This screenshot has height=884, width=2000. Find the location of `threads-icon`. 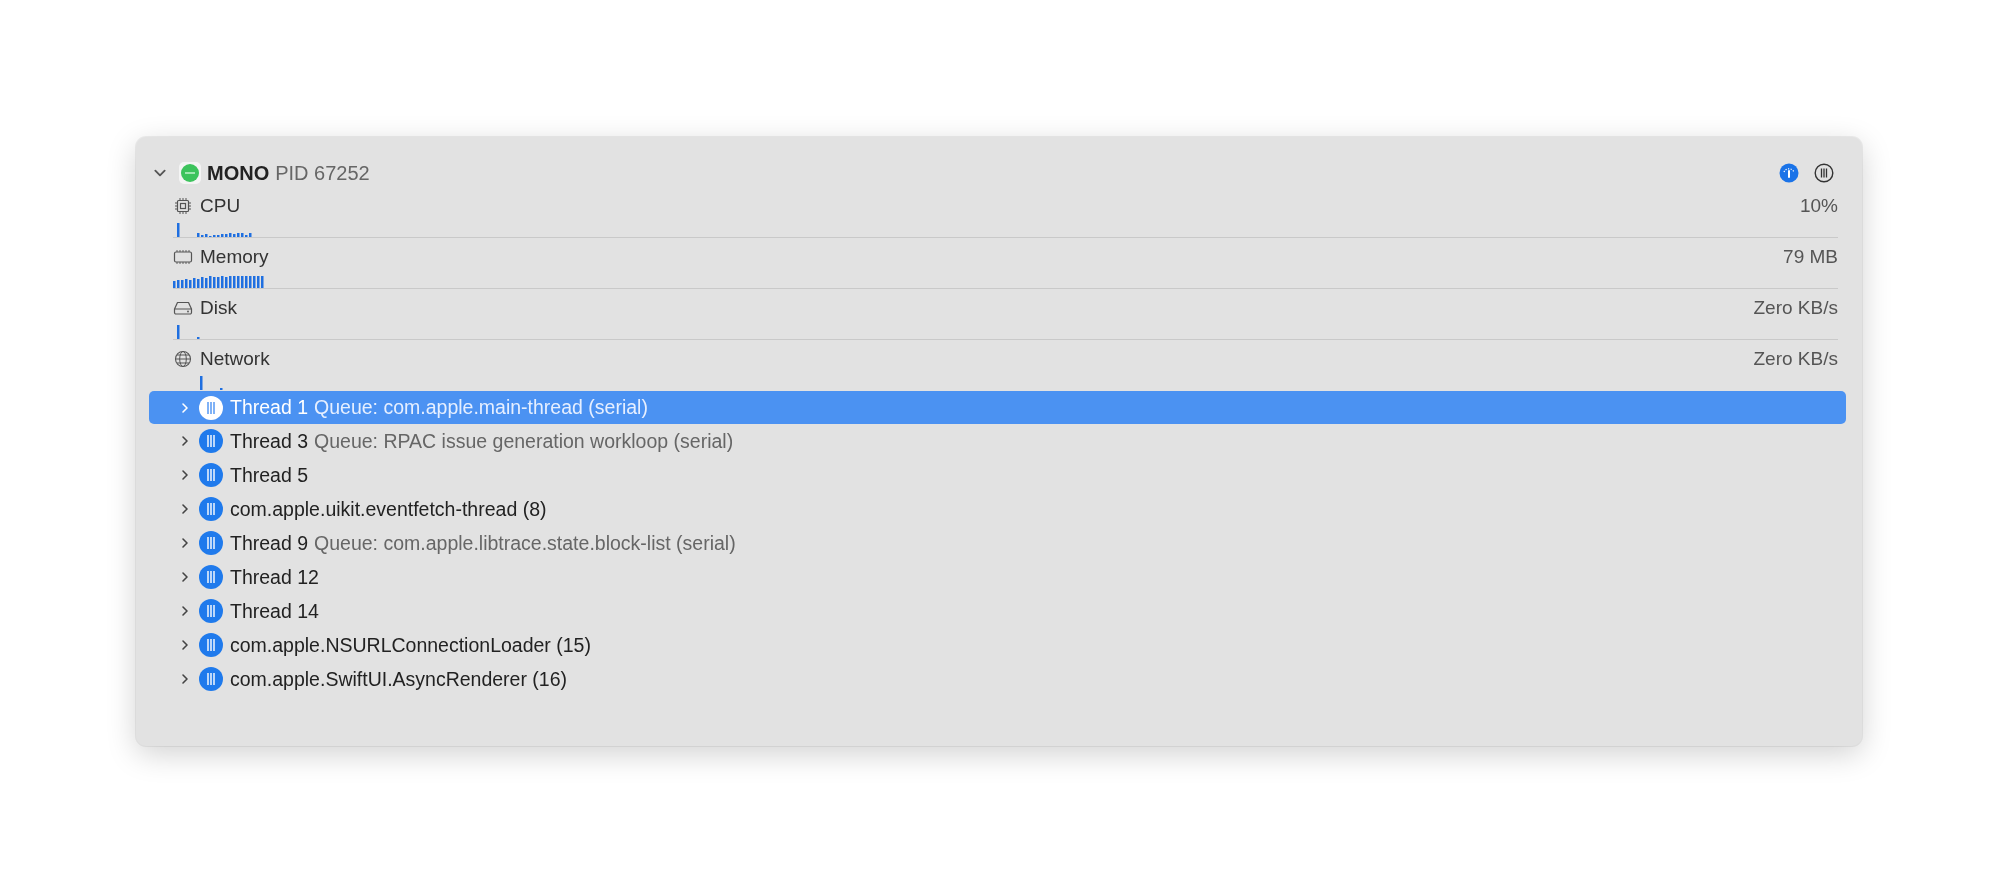

threads-icon is located at coordinates (1824, 173).